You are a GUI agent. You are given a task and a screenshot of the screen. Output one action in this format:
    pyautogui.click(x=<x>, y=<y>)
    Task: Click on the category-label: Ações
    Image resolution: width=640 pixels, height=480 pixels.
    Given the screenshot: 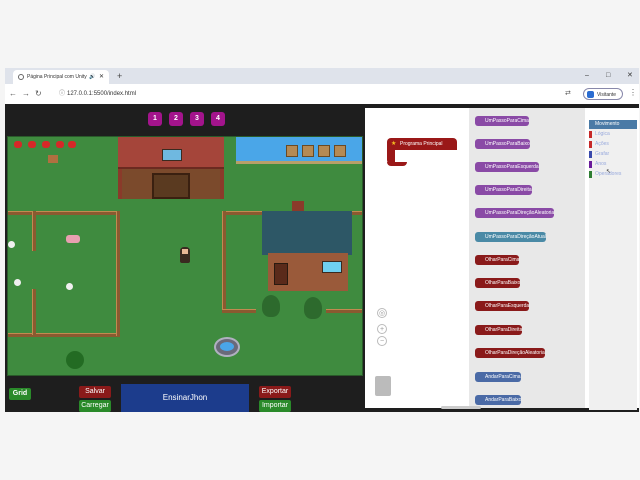 What is the action you would take?
    pyautogui.click(x=602, y=144)
    